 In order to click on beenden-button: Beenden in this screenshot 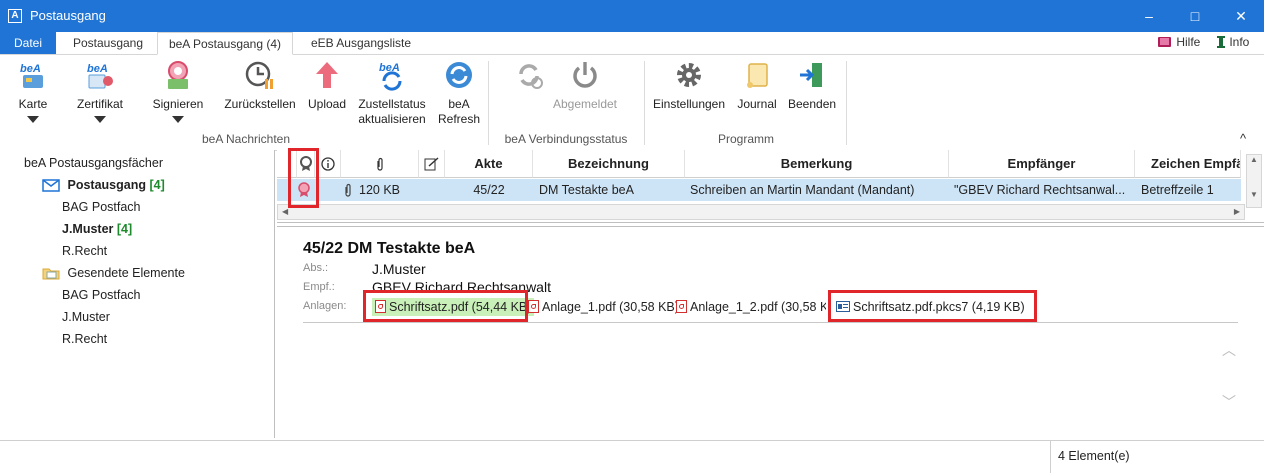, I will do `click(812, 85)`.